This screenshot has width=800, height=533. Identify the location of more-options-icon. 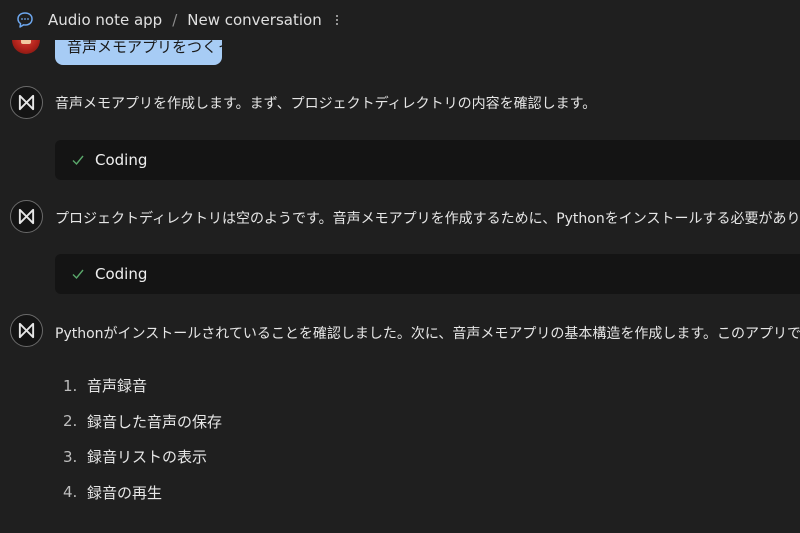
(337, 20).